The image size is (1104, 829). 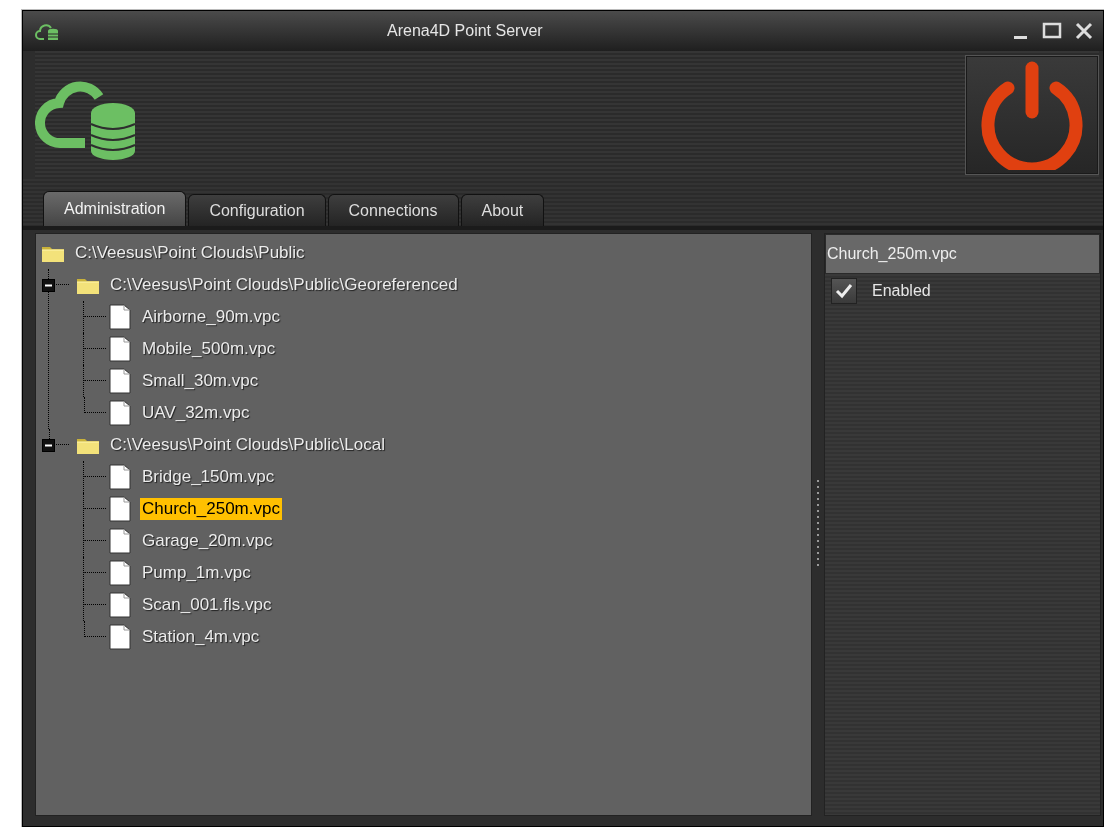 What do you see at coordinates (393, 210) in the screenshot?
I see `tab: Connections` at bounding box center [393, 210].